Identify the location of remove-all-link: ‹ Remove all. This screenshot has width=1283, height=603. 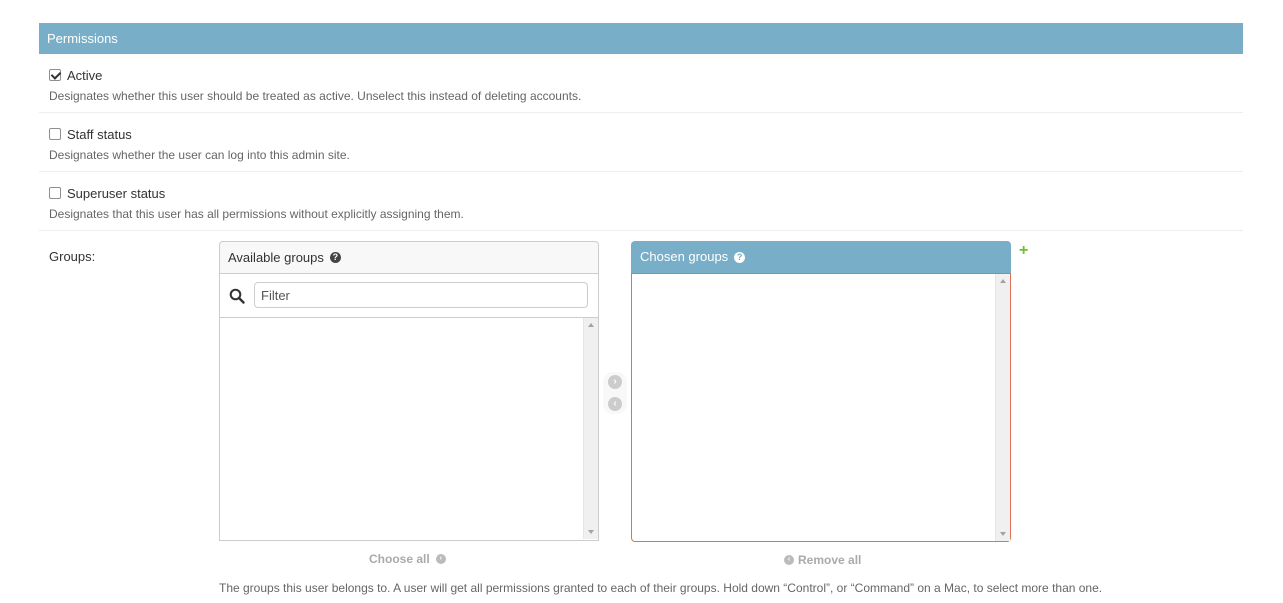
(822, 560).